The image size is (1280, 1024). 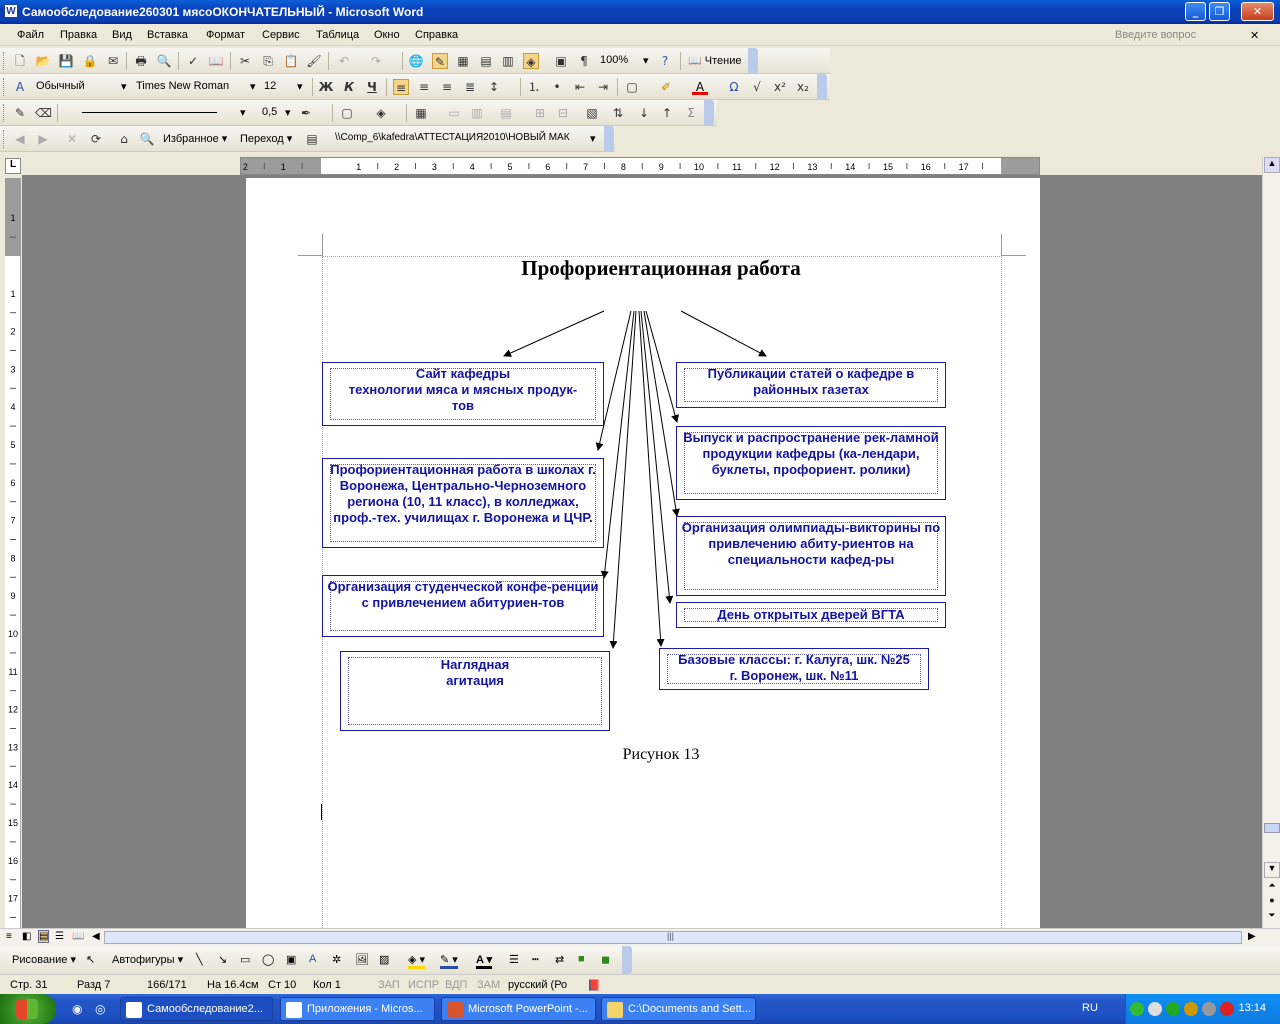 I want to click on next-page-icon: ⏷, so click(x=1272, y=918).